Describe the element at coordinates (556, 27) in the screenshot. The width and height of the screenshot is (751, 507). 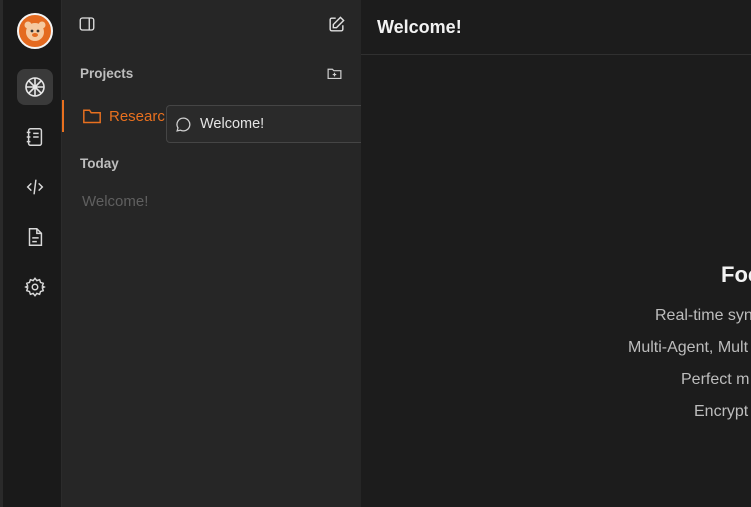
I see `main-header: Welcome!` at that location.